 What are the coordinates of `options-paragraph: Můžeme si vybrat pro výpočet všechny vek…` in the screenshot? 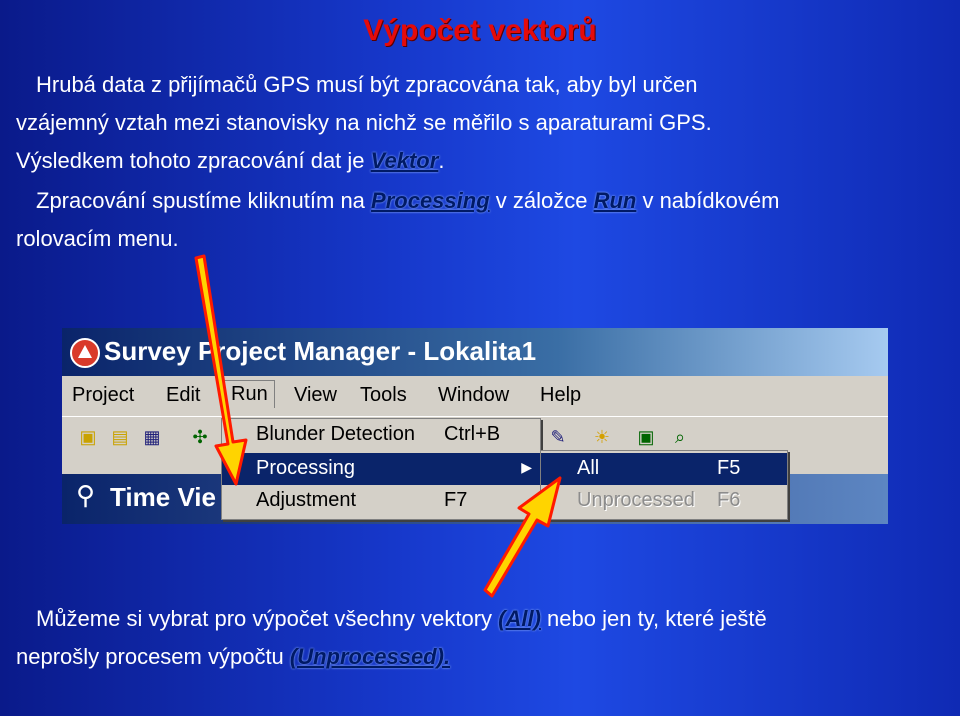 It's located at (391, 637).